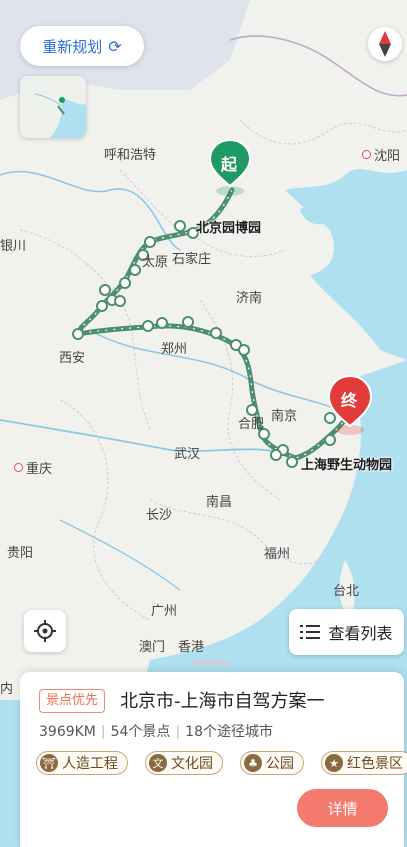  Describe the element at coordinates (152, 647) in the screenshot. I see `city-aomen: 澳门` at that location.